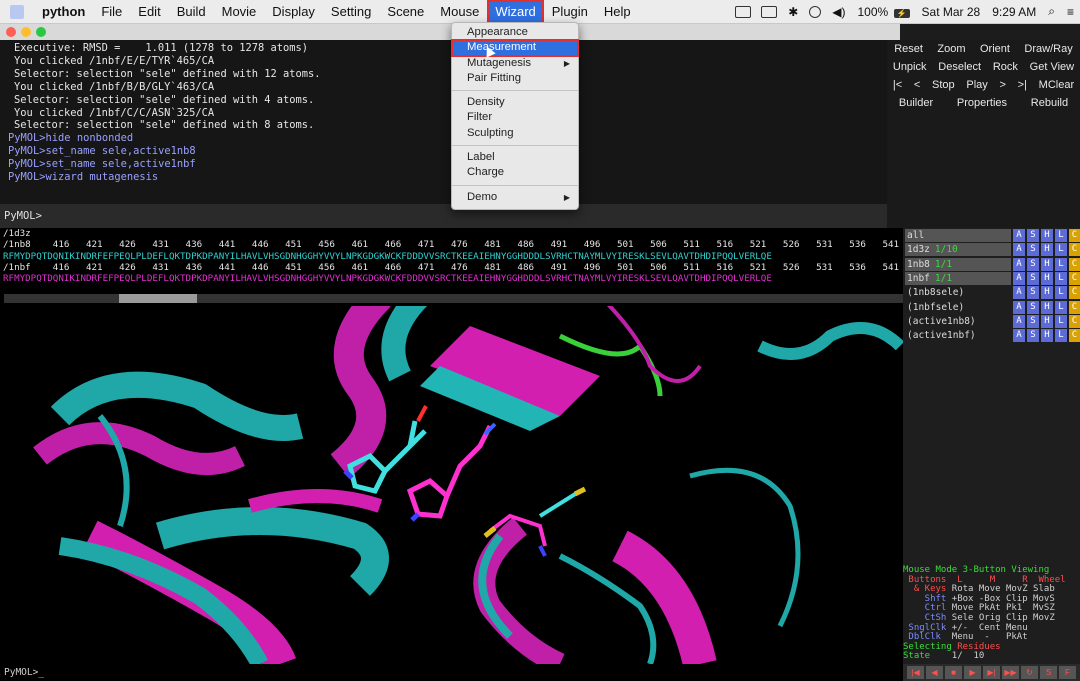  I want to click on wizard-item-sculpting: Sculpting, so click(515, 133).